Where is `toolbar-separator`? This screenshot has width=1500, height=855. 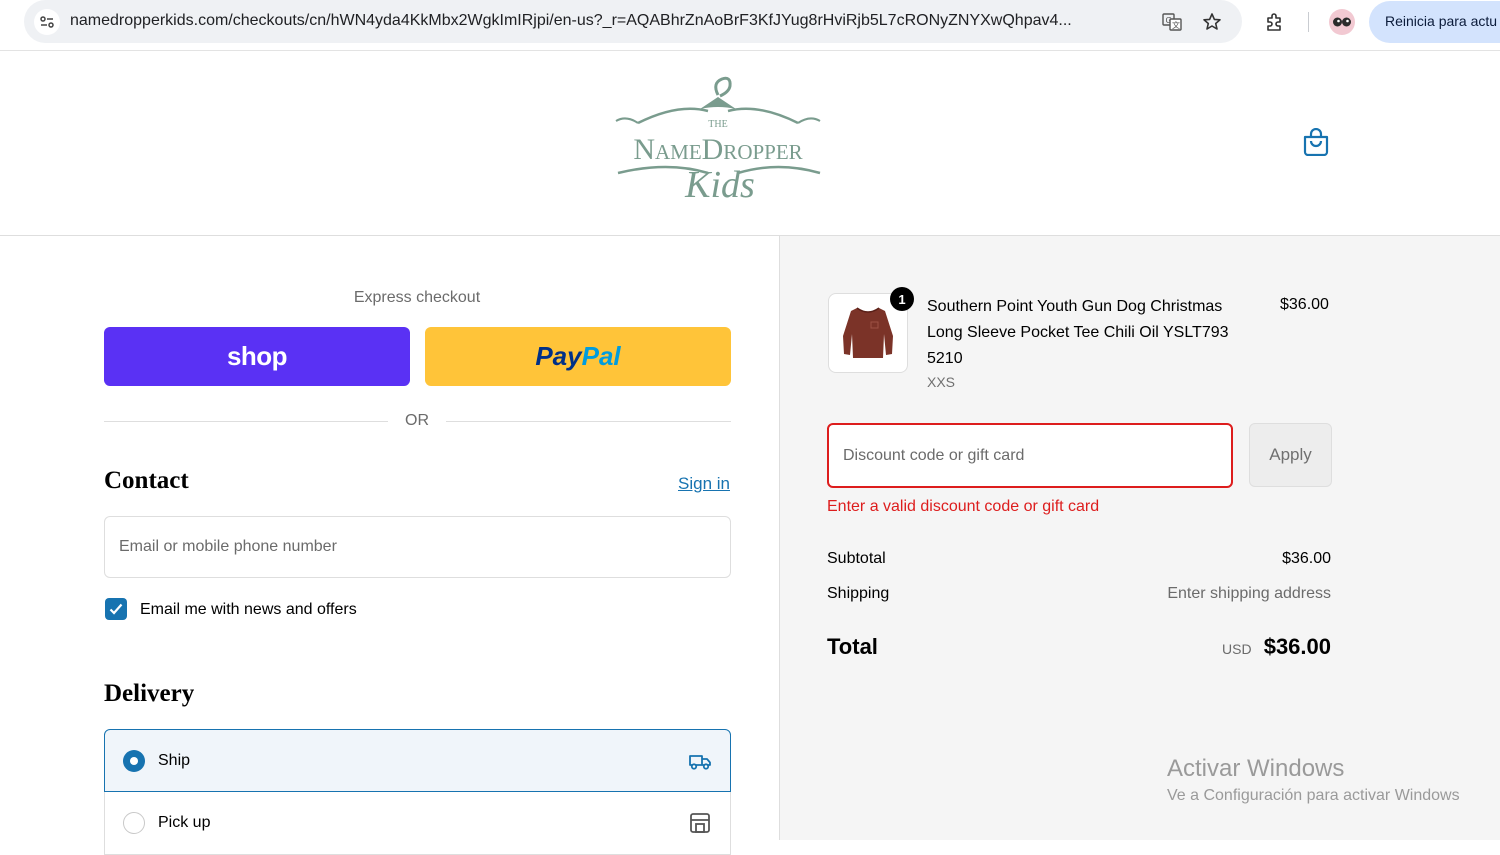
toolbar-separator is located at coordinates (1308, 22).